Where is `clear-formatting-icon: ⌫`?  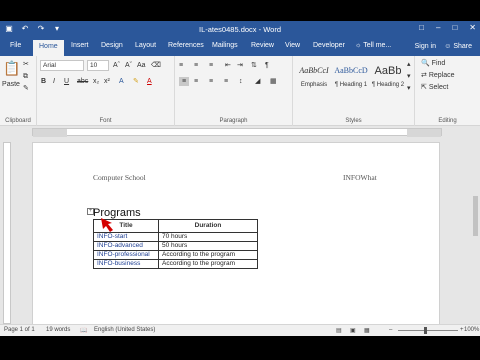 clear-formatting-icon: ⌫ is located at coordinates (156, 65).